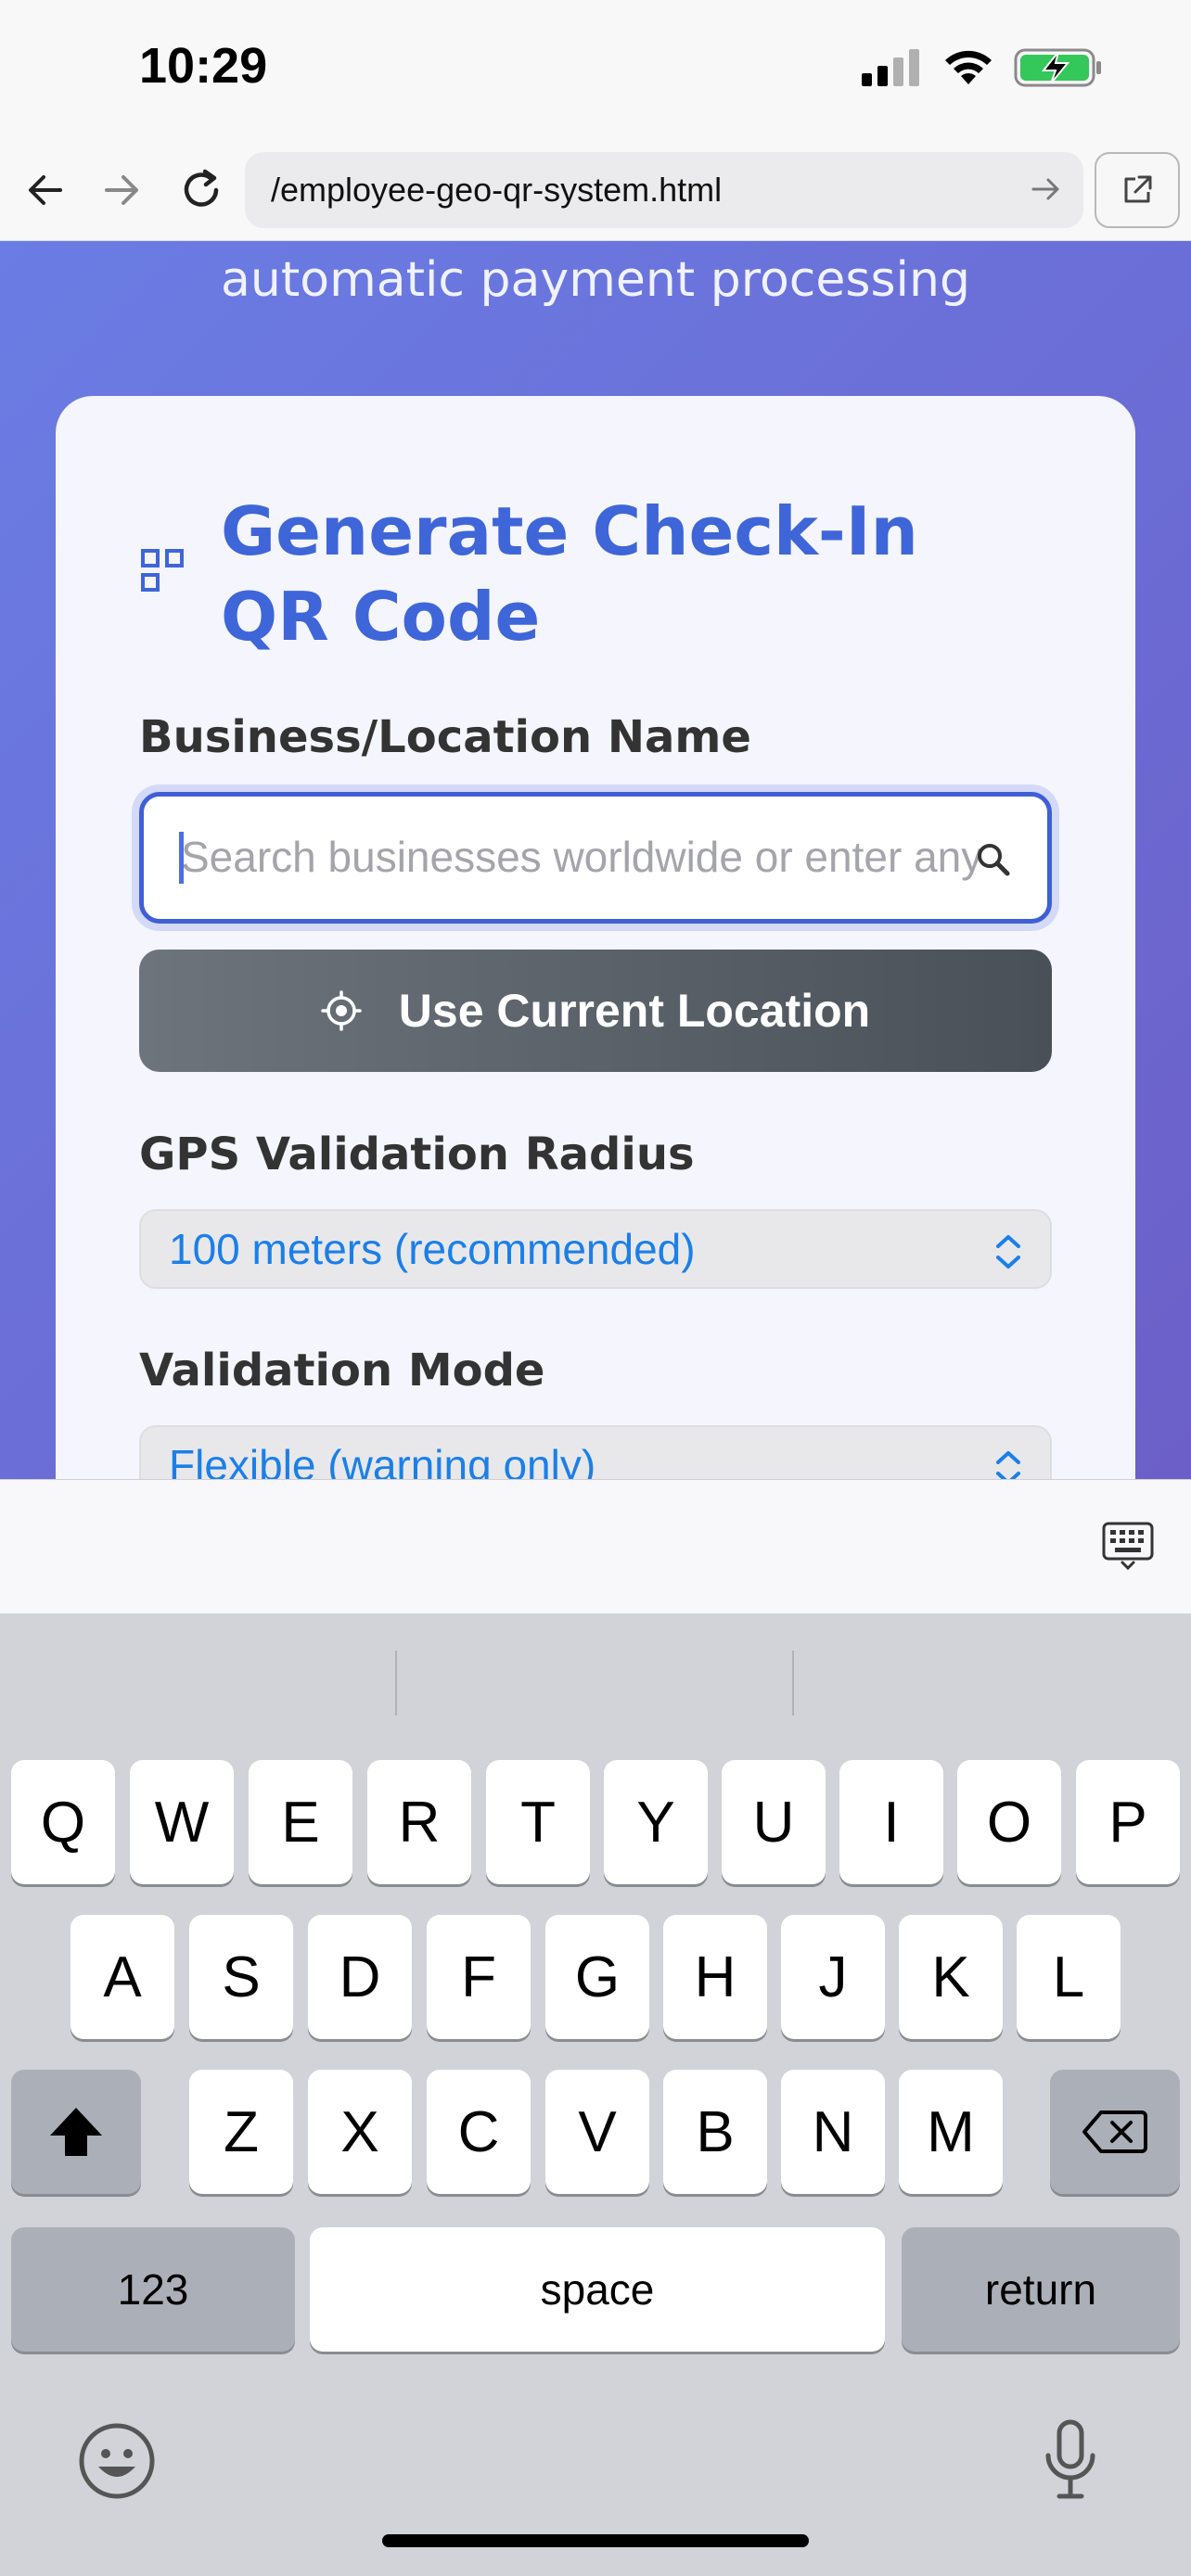 This screenshot has height=2576, width=1191. I want to click on url-field: /employee-geo-qr-system.html, so click(664, 190).